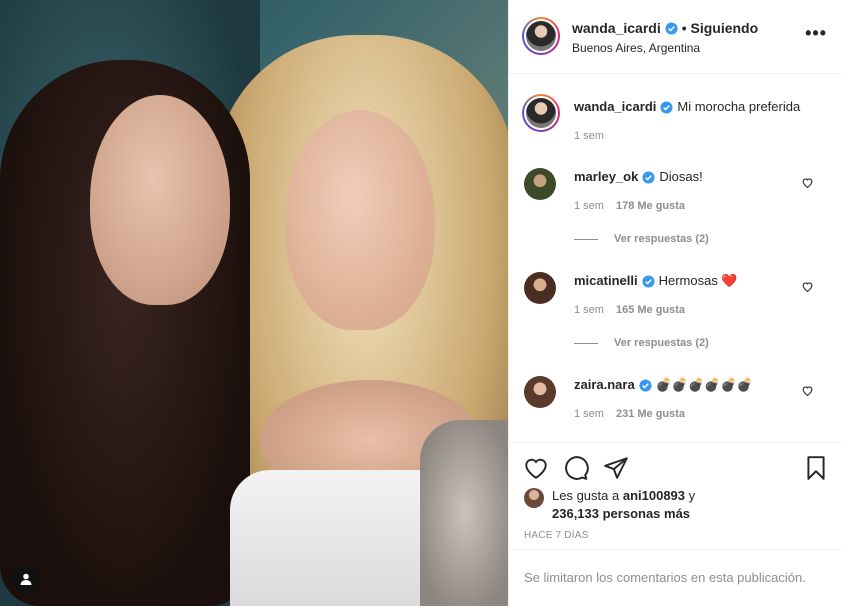  I want to click on comment-meta: 1 sem 178 Me gusta, so click(629, 206).